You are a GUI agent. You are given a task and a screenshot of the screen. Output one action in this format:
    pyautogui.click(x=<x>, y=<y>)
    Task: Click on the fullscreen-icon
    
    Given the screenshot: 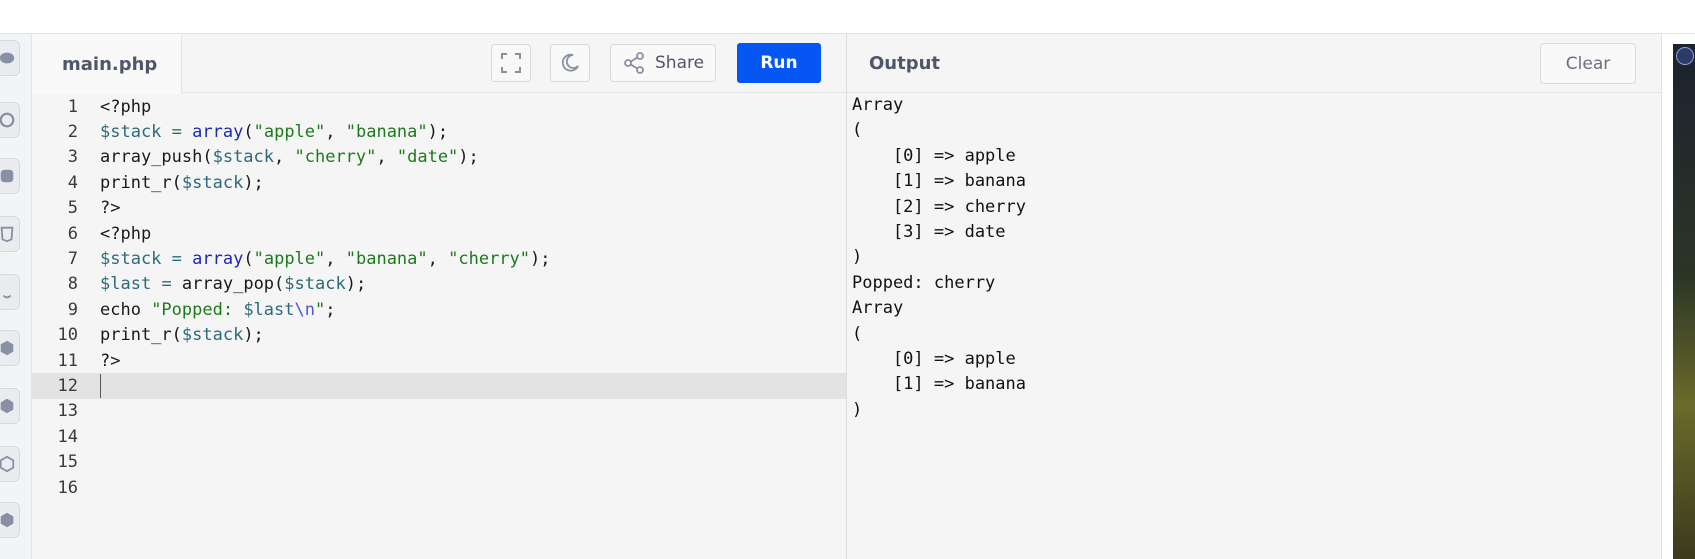 What is the action you would take?
    pyautogui.click(x=511, y=63)
    